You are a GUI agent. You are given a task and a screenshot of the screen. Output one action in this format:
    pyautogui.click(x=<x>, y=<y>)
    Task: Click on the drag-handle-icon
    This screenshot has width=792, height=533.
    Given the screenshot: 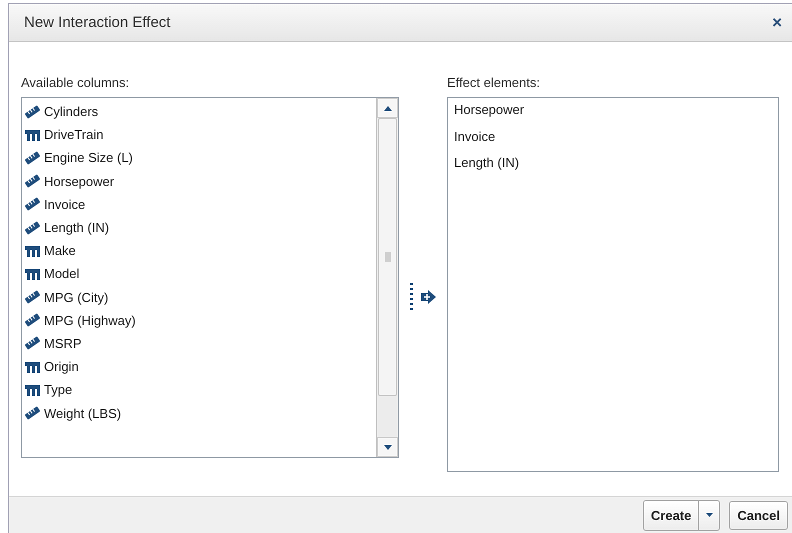 What is the action you would take?
    pyautogui.click(x=411, y=296)
    